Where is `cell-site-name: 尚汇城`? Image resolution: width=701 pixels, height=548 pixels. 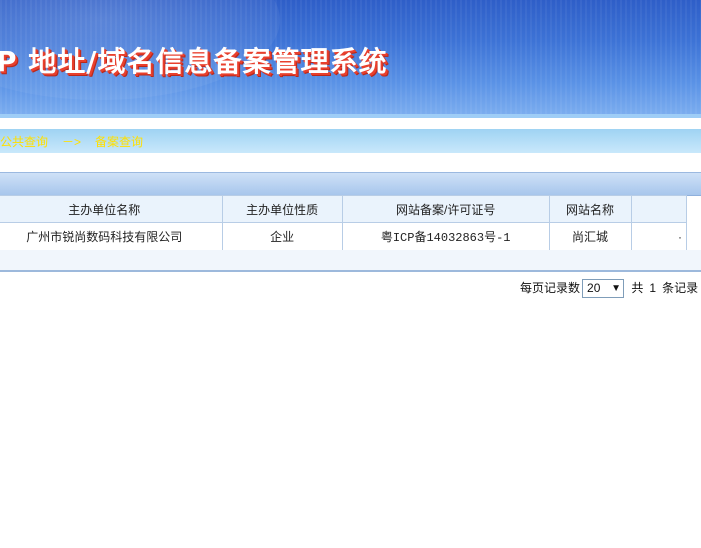 cell-site-name: 尚汇城 is located at coordinates (590, 236).